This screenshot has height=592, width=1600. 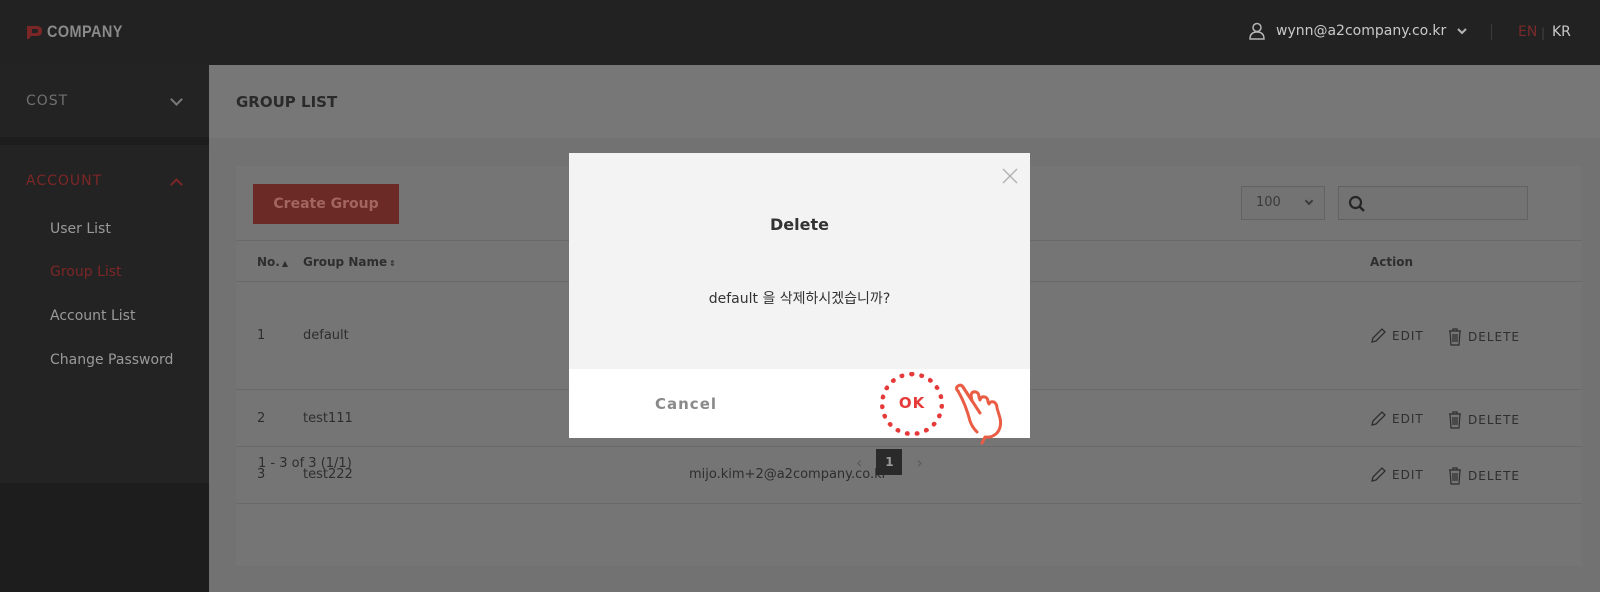 I want to click on delete-confirm-dialog: Delete default 을 삭제하시겠습니까? Cancel OK, so click(x=799, y=299).